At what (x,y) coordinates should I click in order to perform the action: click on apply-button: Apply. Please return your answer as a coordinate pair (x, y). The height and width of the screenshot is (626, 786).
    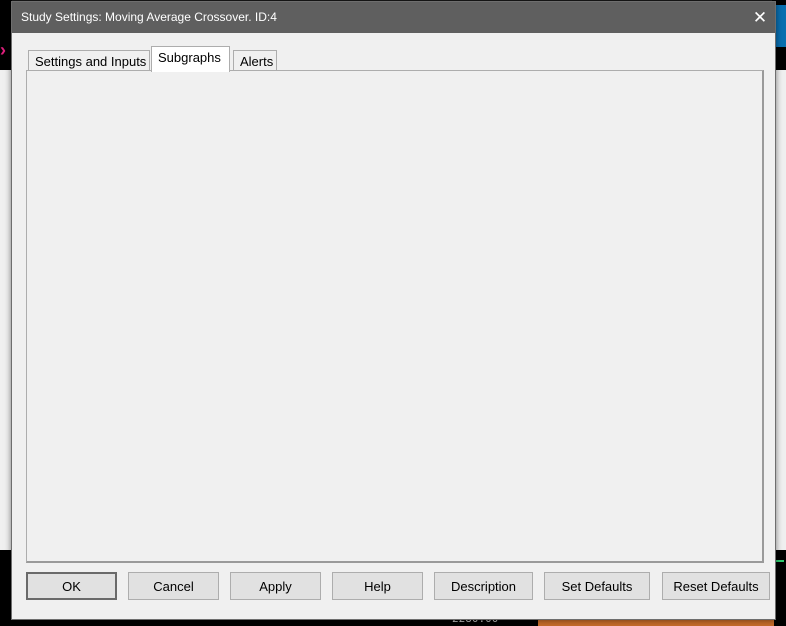
    Looking at the image, I should click on (275, 586).